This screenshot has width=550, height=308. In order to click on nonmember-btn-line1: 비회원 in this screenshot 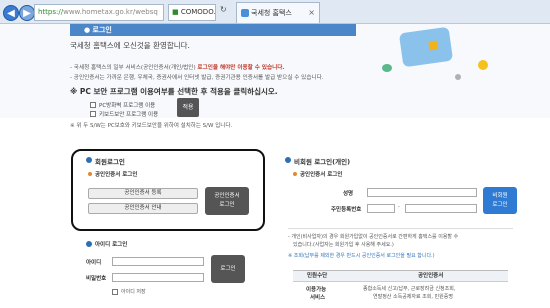, I will do `click(500, 195)`.